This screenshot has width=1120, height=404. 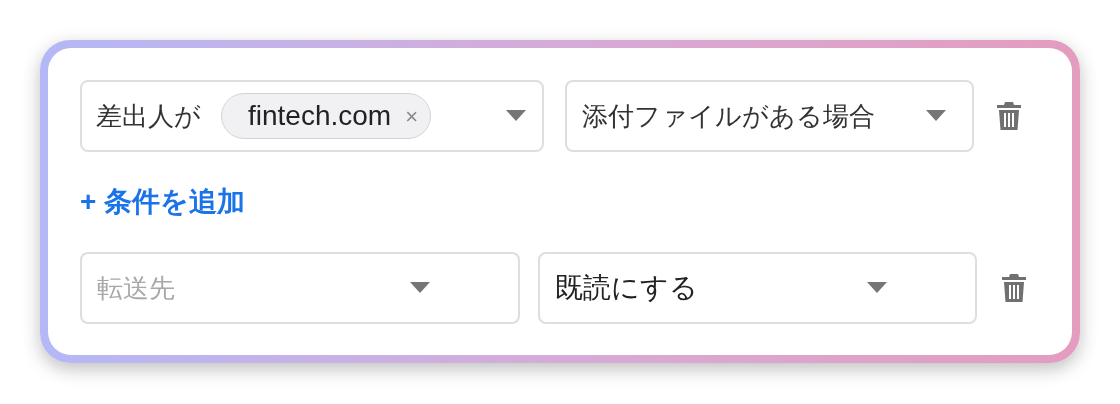 I want to click on condition-select: 添付ファイルがある場合, so click(x=769, y=116).